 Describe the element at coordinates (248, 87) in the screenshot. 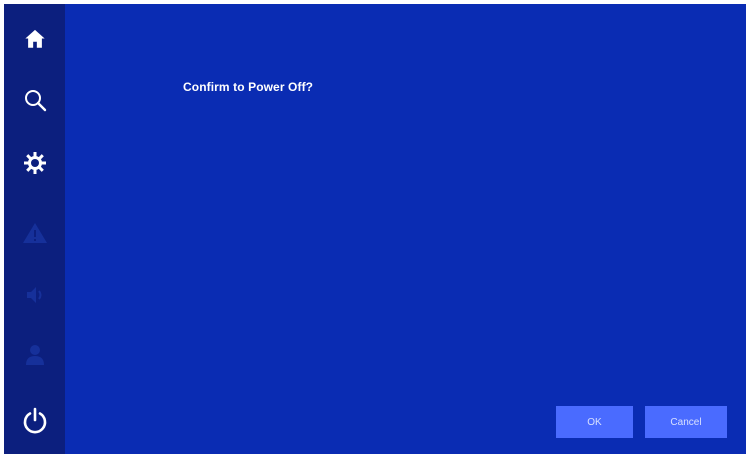

I see `confirm-message: Confirm to Power Off?` at that location.